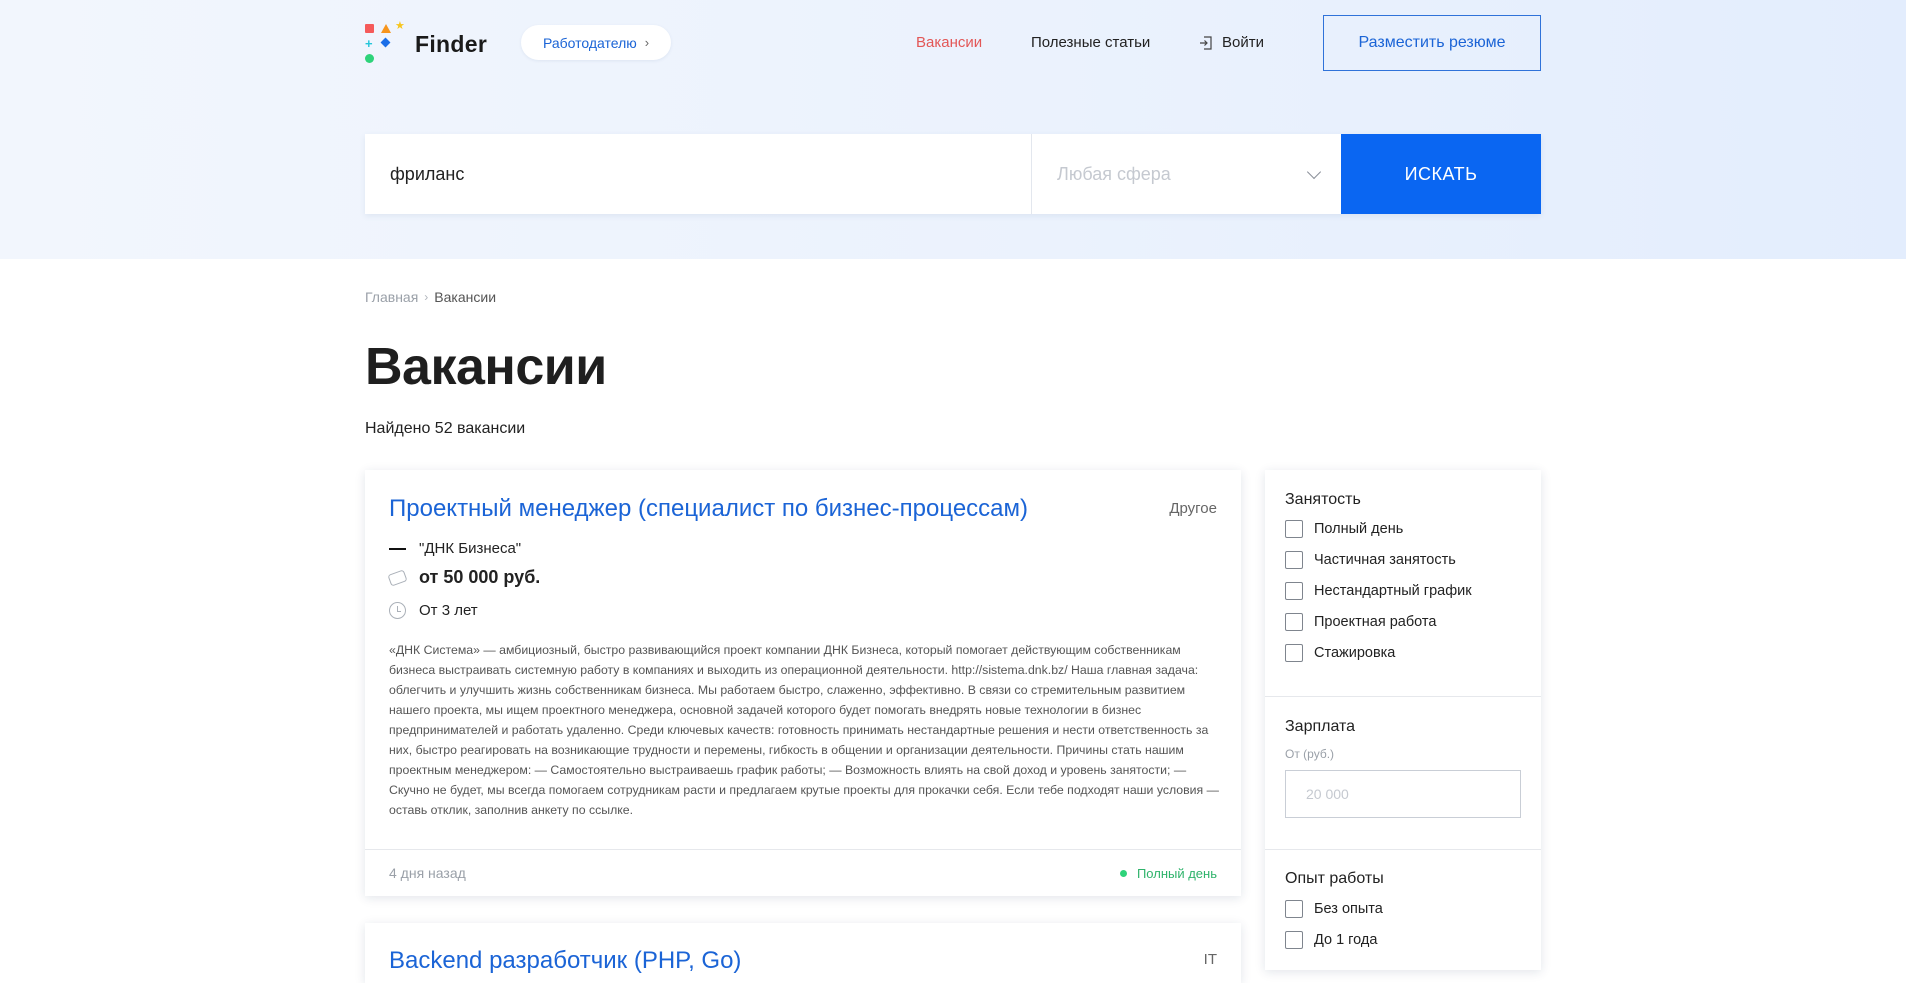 The height and width of the screenshot is (983, 1906). What do you see at coordinates (1320, 726) in the screenshot?
I see `filter-salary-title: Зарплата` at bounding box center [1320, 726].